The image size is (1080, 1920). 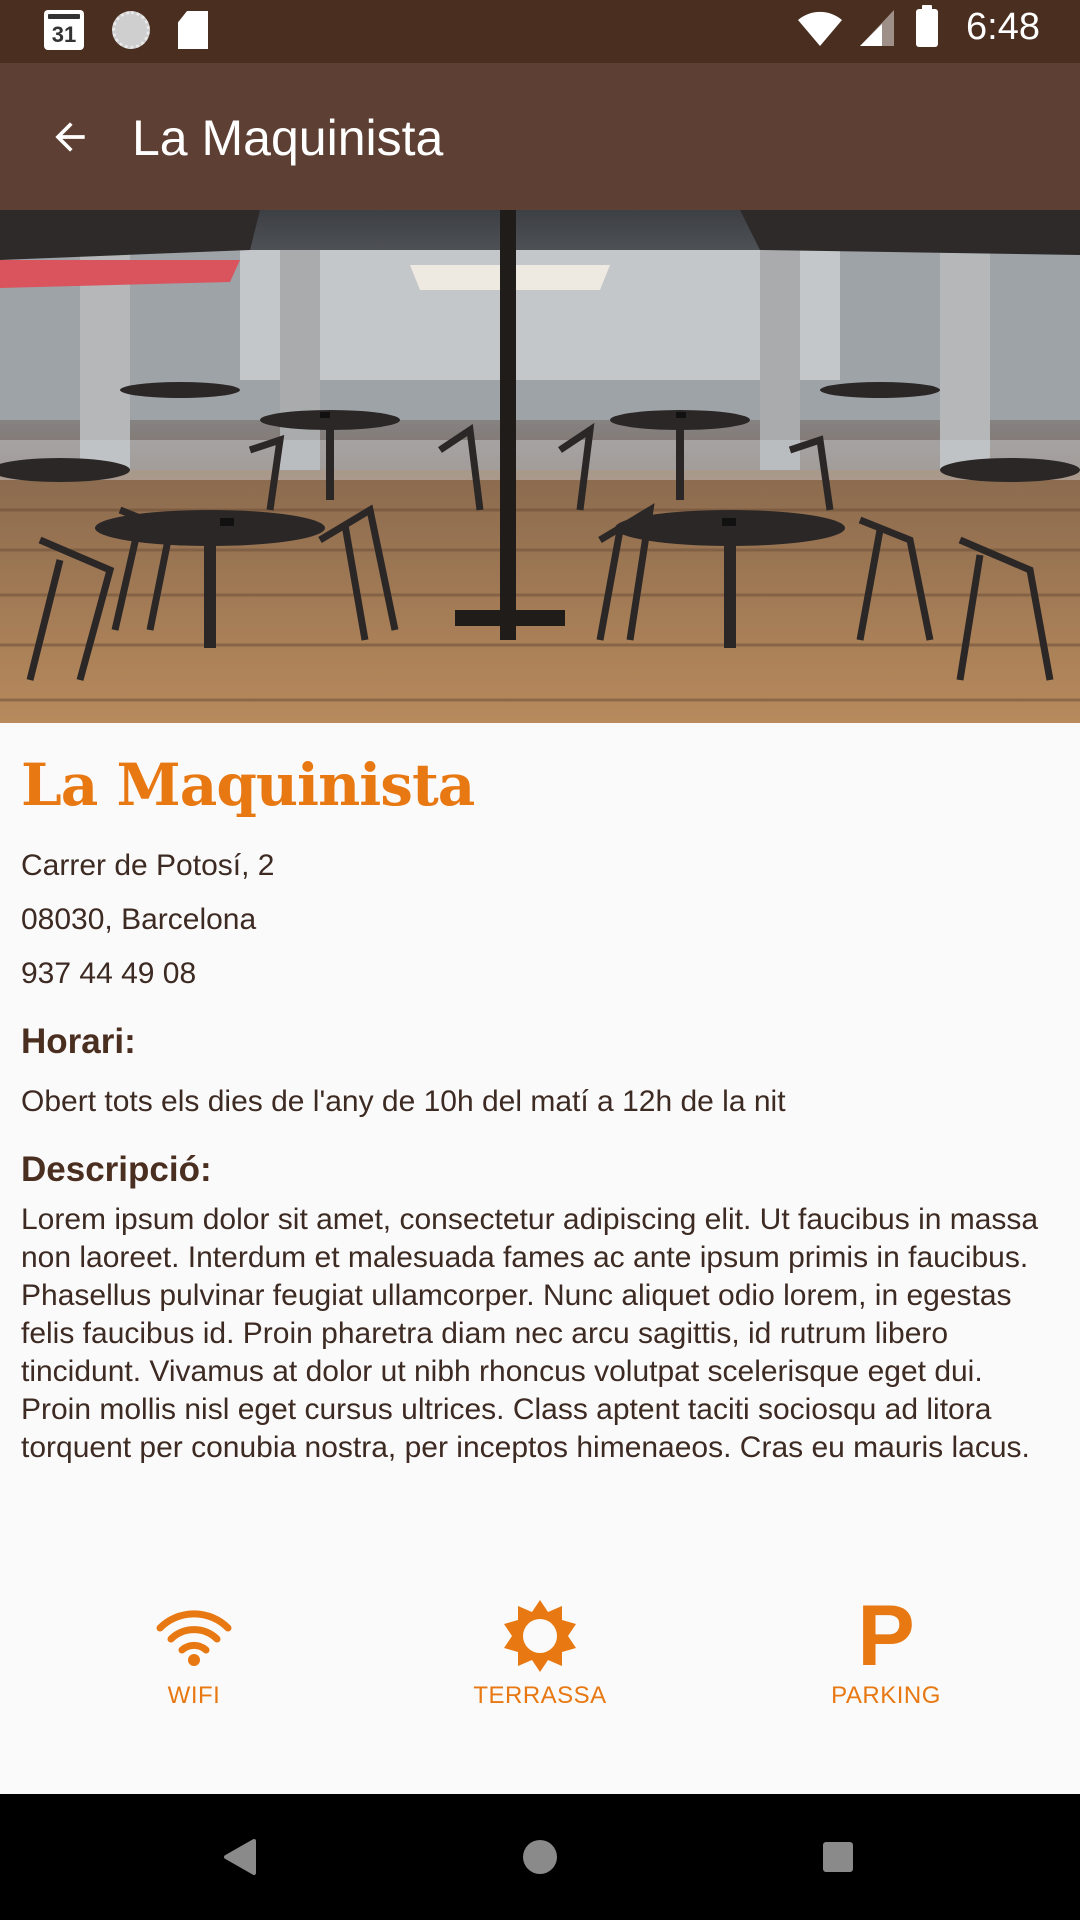 I want to click on home-circle-icon, so click(x=540, y=1857).